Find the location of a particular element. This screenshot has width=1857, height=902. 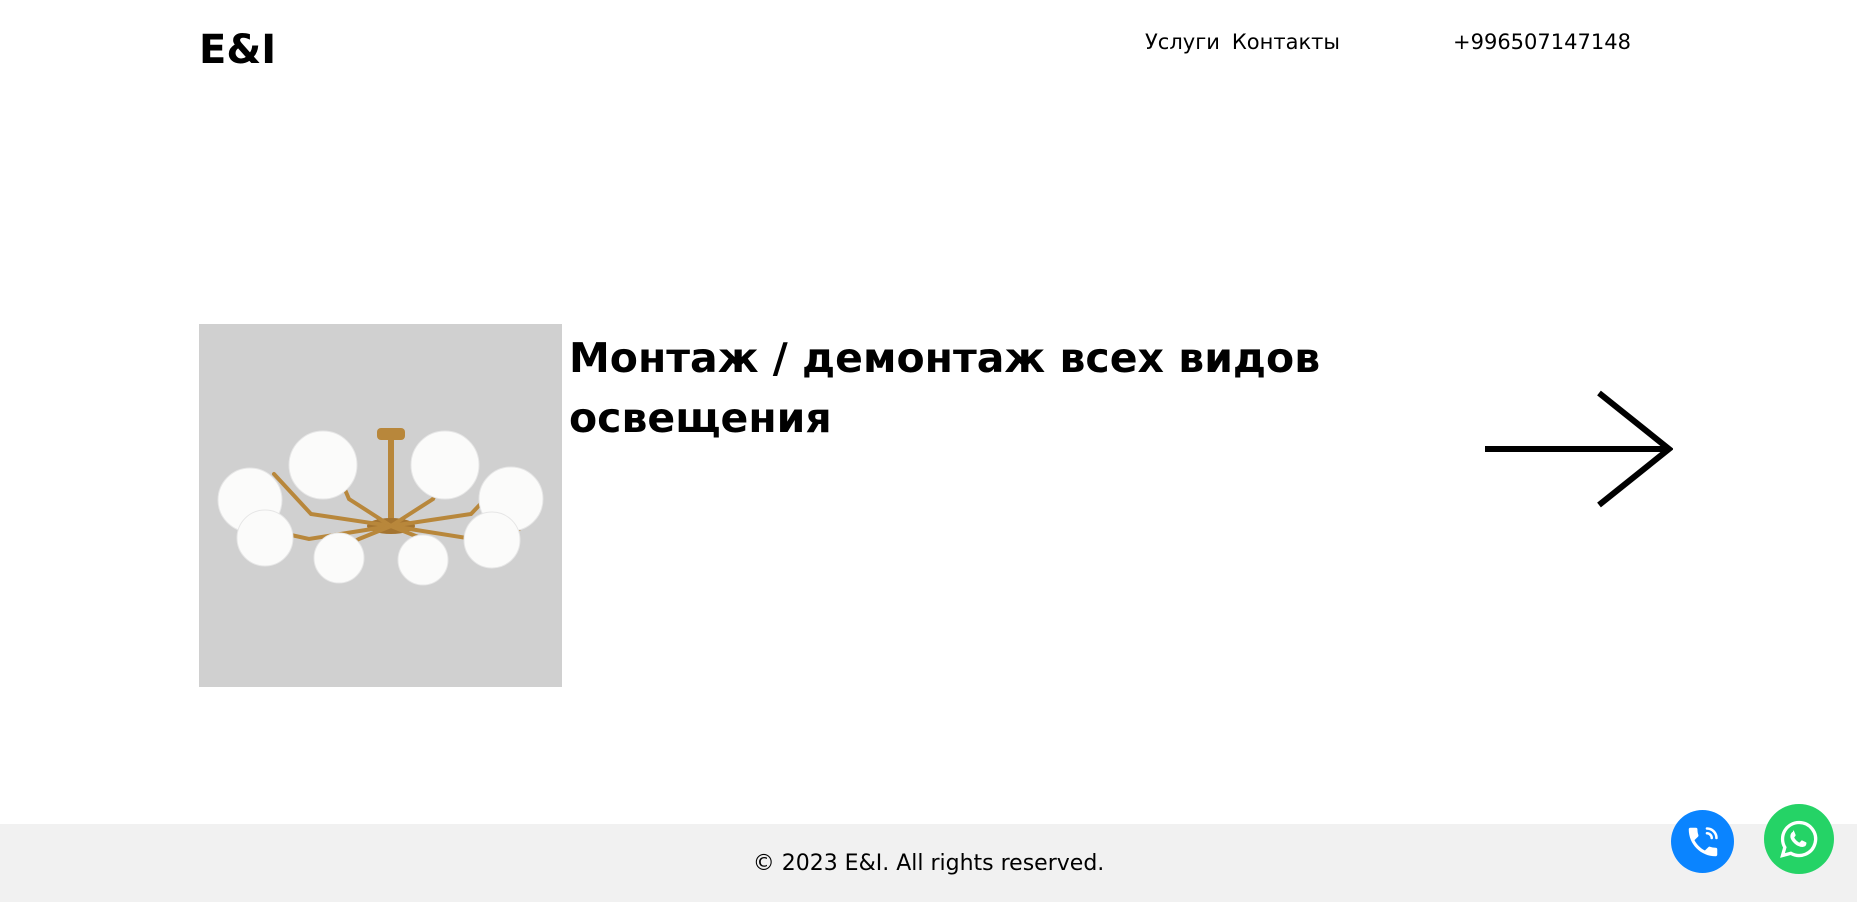

site-footer: © 2023 E&I. All rights reserved. is located at coordinates (928, 863).